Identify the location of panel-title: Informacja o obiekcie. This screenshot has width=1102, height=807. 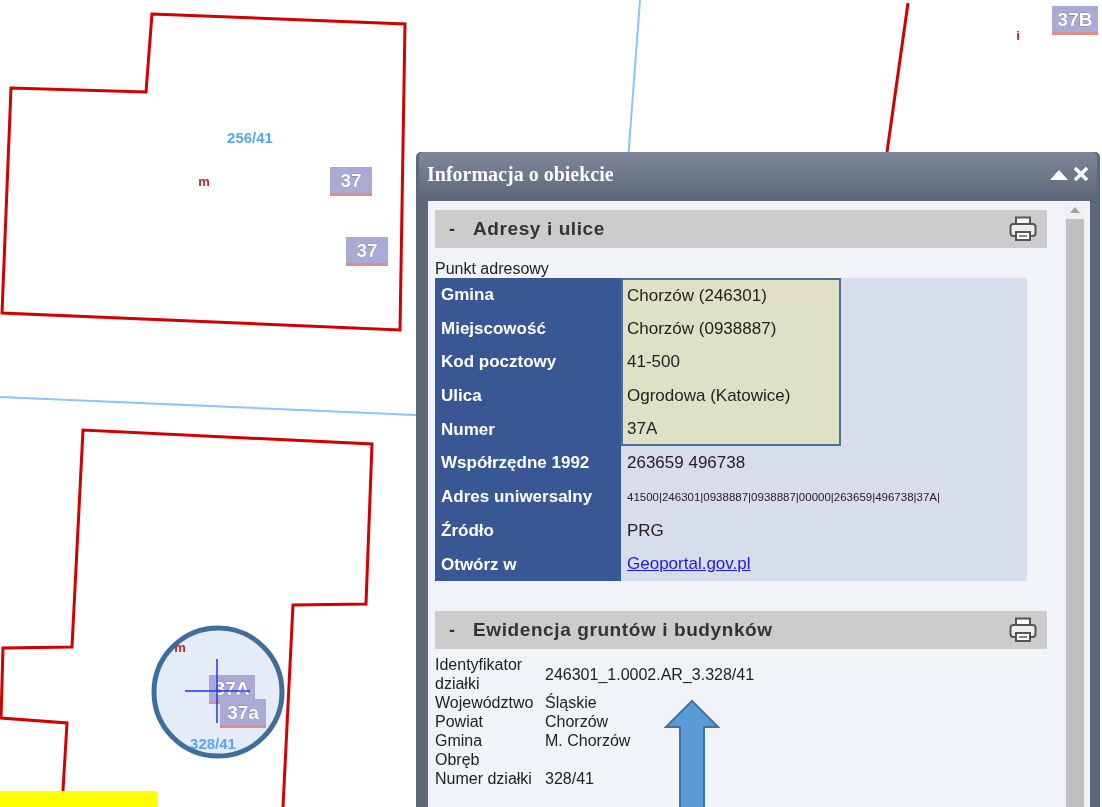
(521, 174).